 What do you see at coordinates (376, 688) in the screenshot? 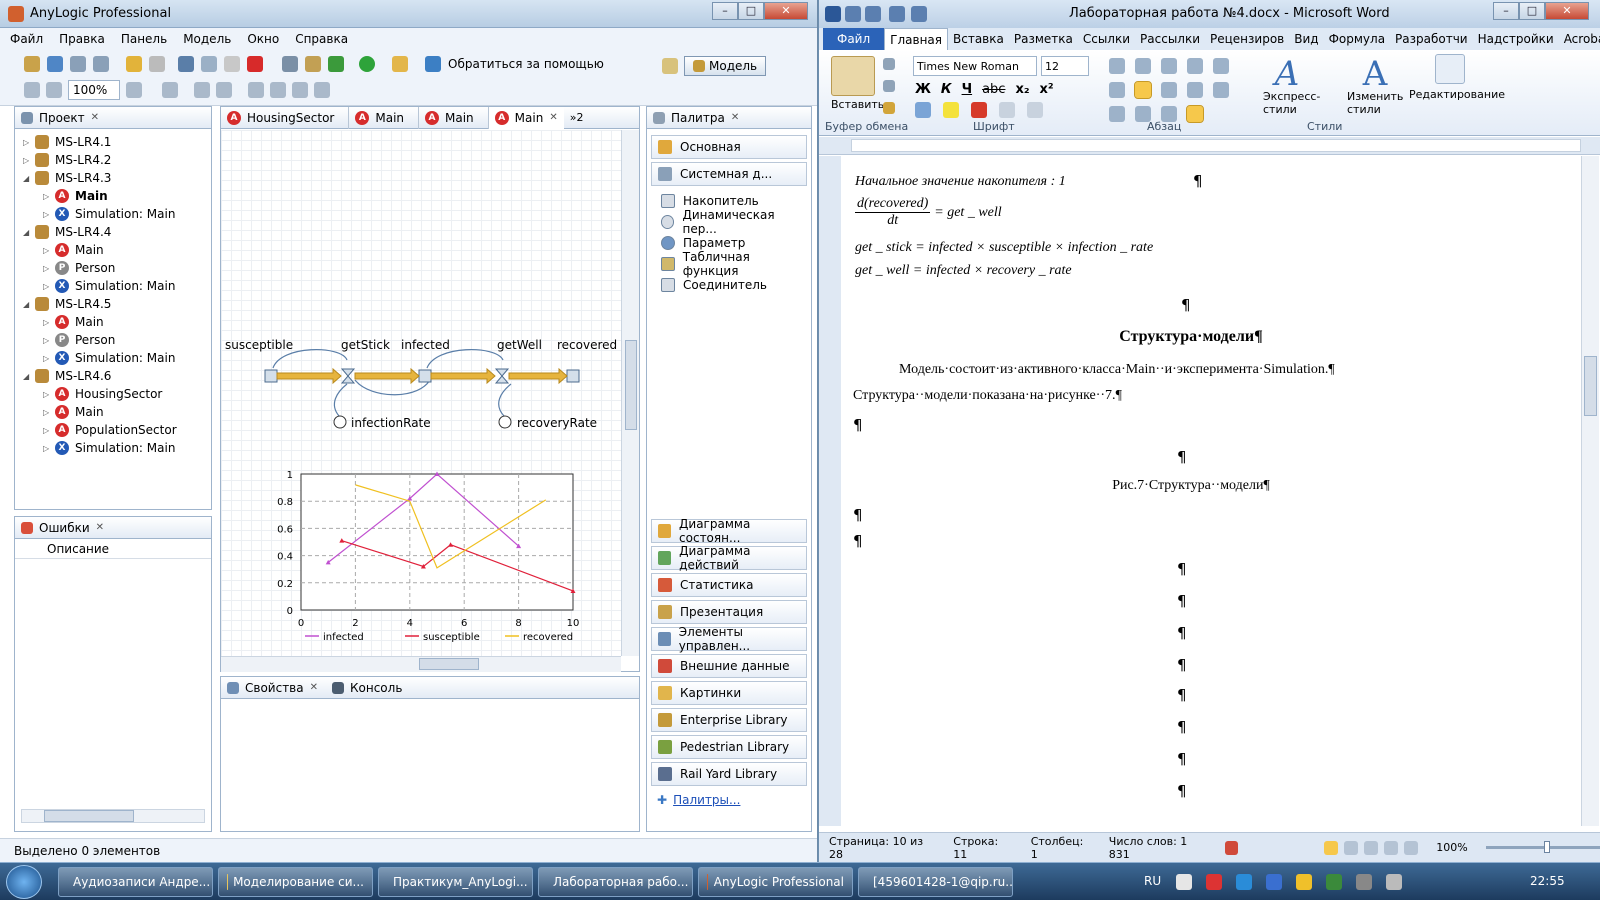
I see `console-tab: Консоль` at bounding box center [376, 688].